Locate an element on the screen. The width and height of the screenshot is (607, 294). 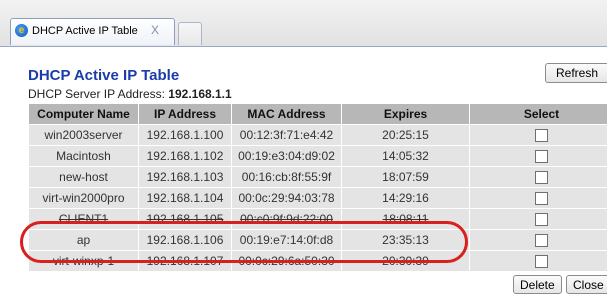
cell-ip-address: 192.168.1.102 is located at coordinates (185, 156).